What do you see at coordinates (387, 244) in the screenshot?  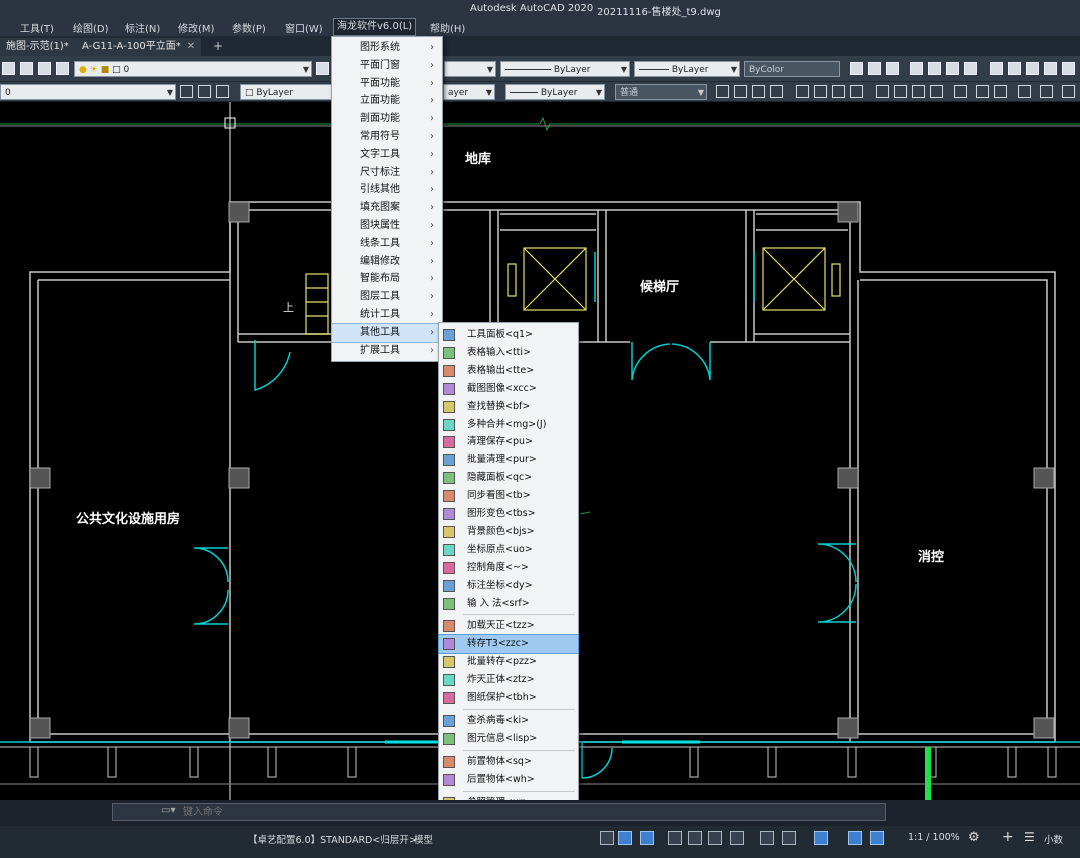 I see `menu-item-11: 线条工具 ›` at bounding box center [387, 244].